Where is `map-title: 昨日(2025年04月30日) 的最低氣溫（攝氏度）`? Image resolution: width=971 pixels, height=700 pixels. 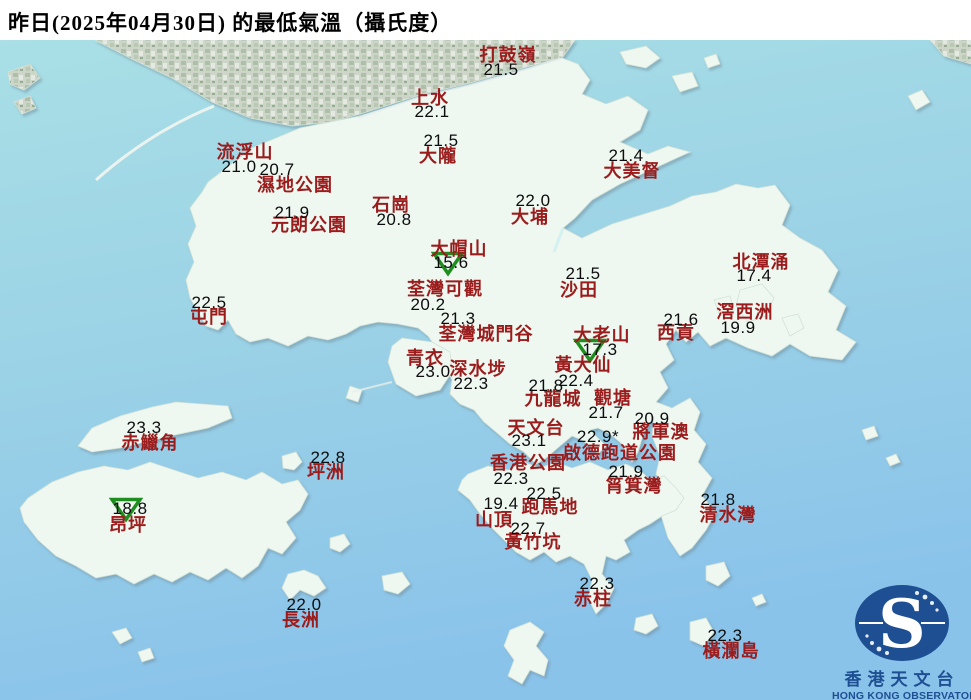 map-title: 昨日(2025年04月30日) 的最低氣溫（攝氏度） is located at coordinates (230, 23).